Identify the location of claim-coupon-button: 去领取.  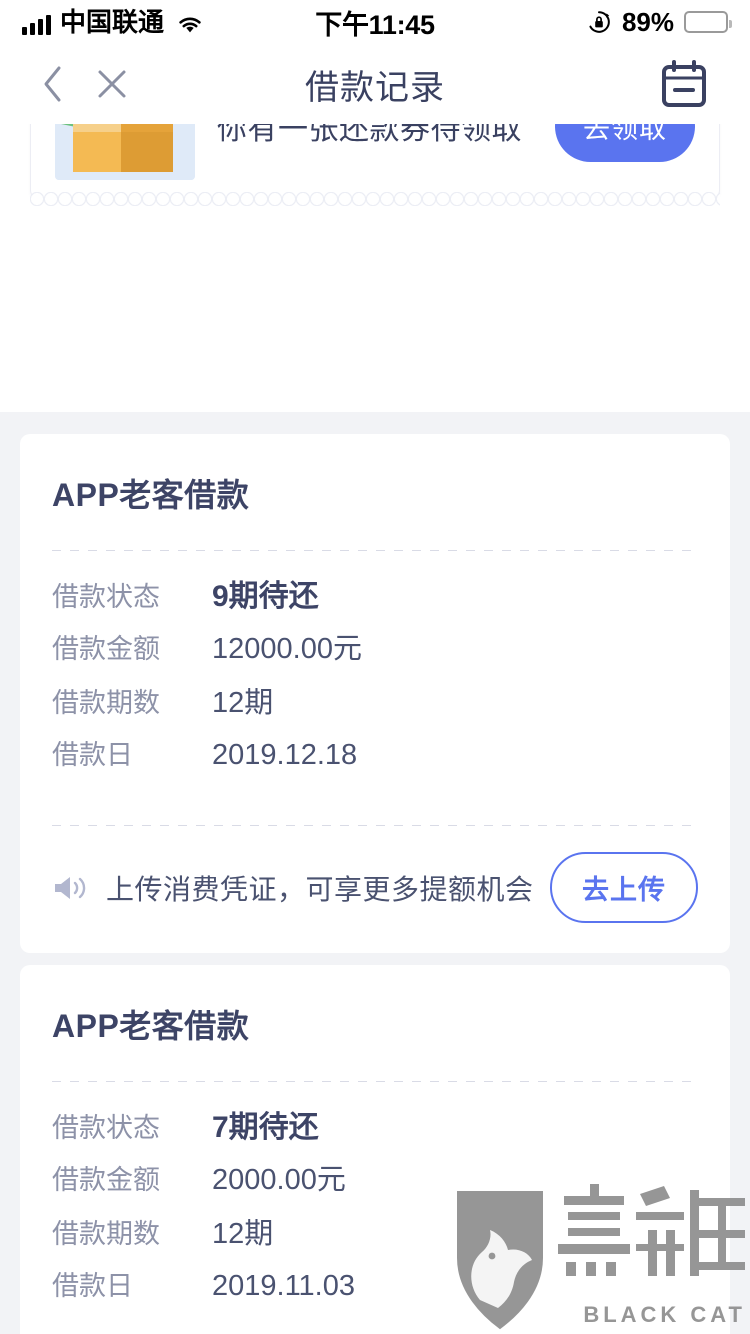
(625, 143).